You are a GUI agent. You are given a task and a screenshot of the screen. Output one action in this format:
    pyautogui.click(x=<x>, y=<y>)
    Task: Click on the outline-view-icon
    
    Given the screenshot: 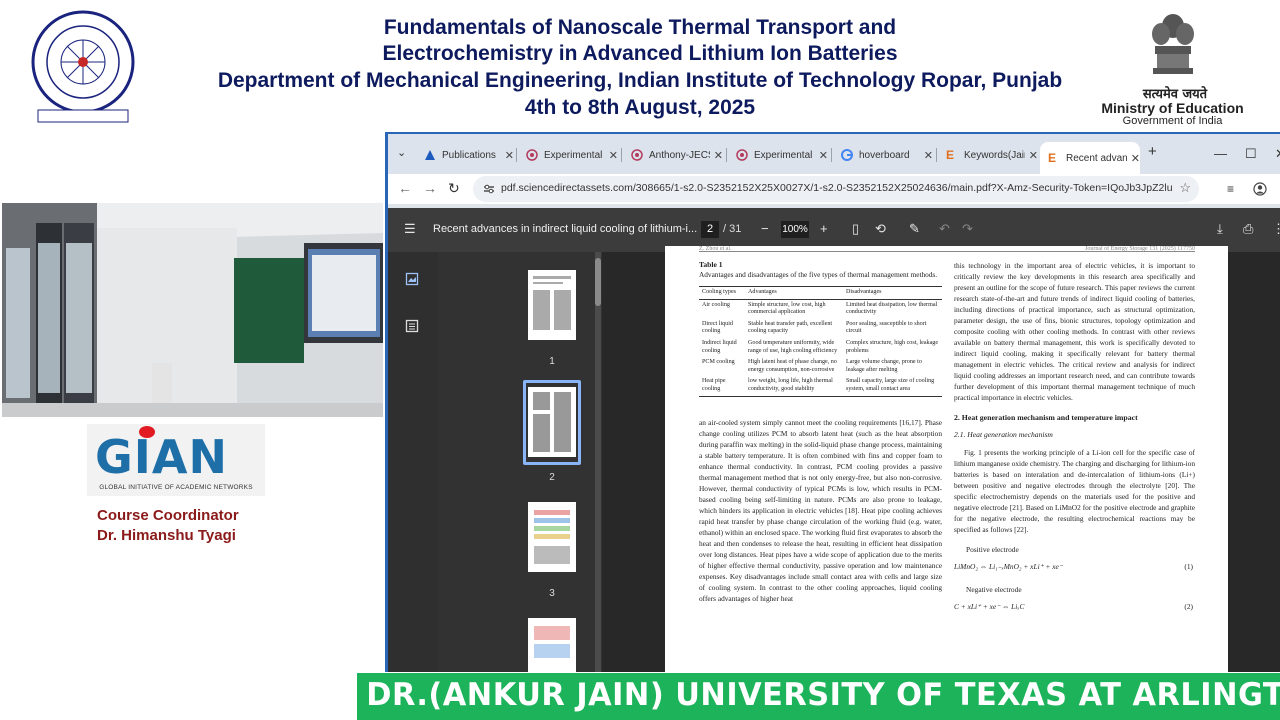 What is the action you would take?
    pyautogui.click(x=412, y=326)
    